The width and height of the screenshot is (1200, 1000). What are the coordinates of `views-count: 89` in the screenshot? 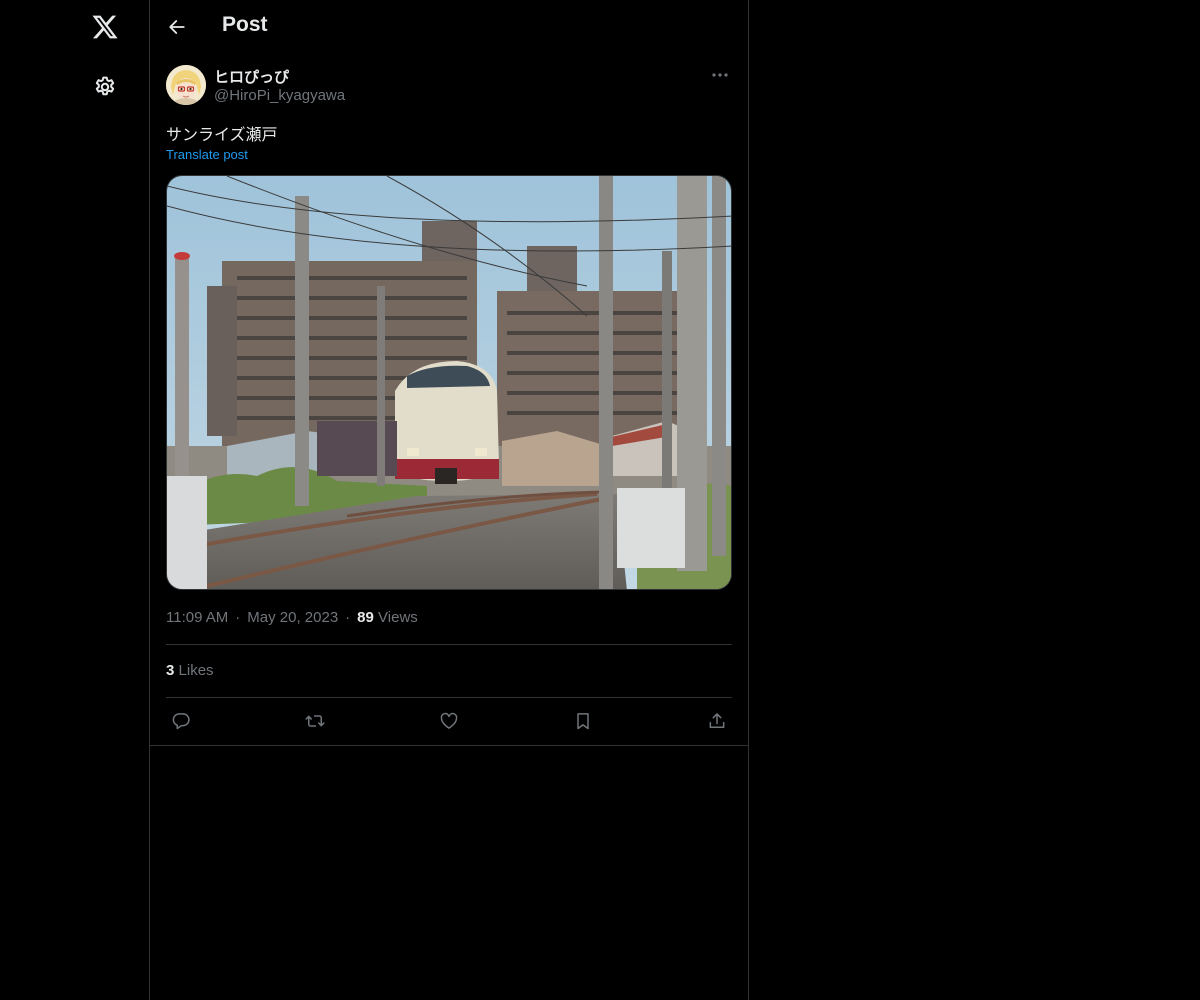 It's located at (365, 617).